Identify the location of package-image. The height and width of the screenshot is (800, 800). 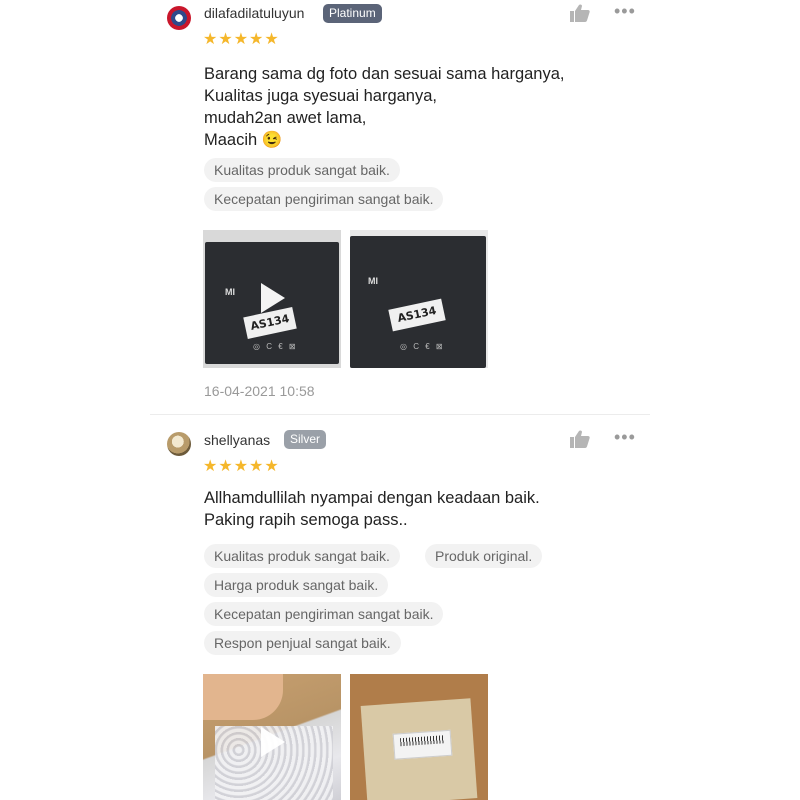
(419, 749).